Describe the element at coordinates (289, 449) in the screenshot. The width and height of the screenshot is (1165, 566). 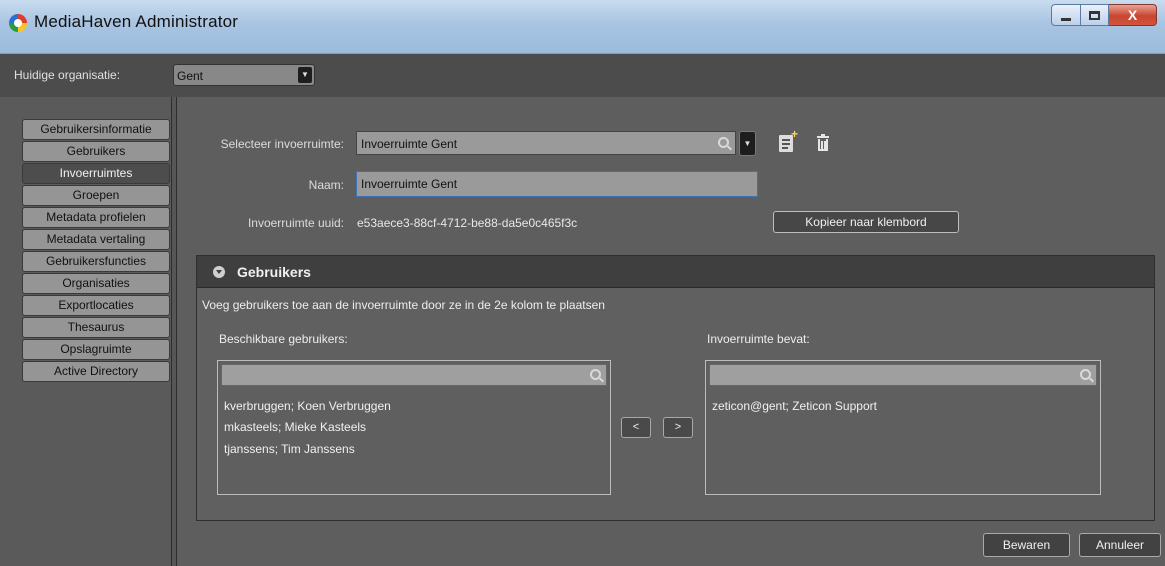
I see `list-item: tjanssens; Tim Janssens` at that location.